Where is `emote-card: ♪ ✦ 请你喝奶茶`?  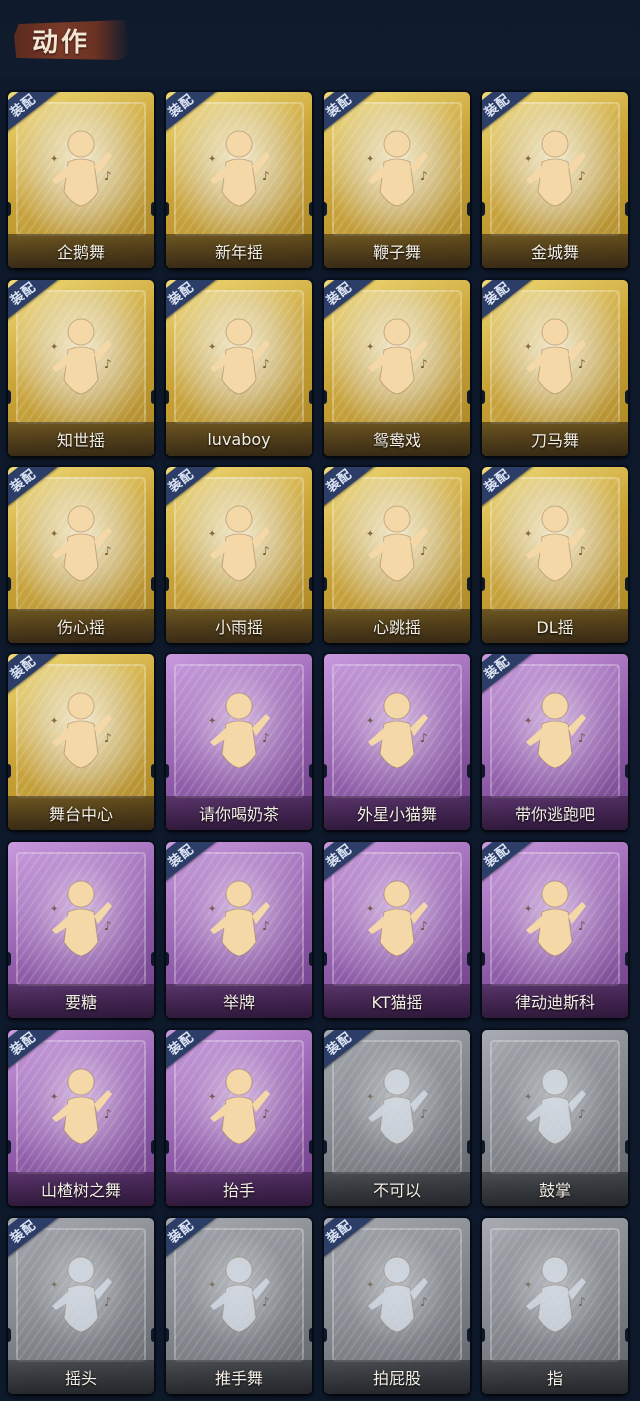 emote-card: ♪ ✦ 请你喝奶茶 is located at coordinates (239, 742).